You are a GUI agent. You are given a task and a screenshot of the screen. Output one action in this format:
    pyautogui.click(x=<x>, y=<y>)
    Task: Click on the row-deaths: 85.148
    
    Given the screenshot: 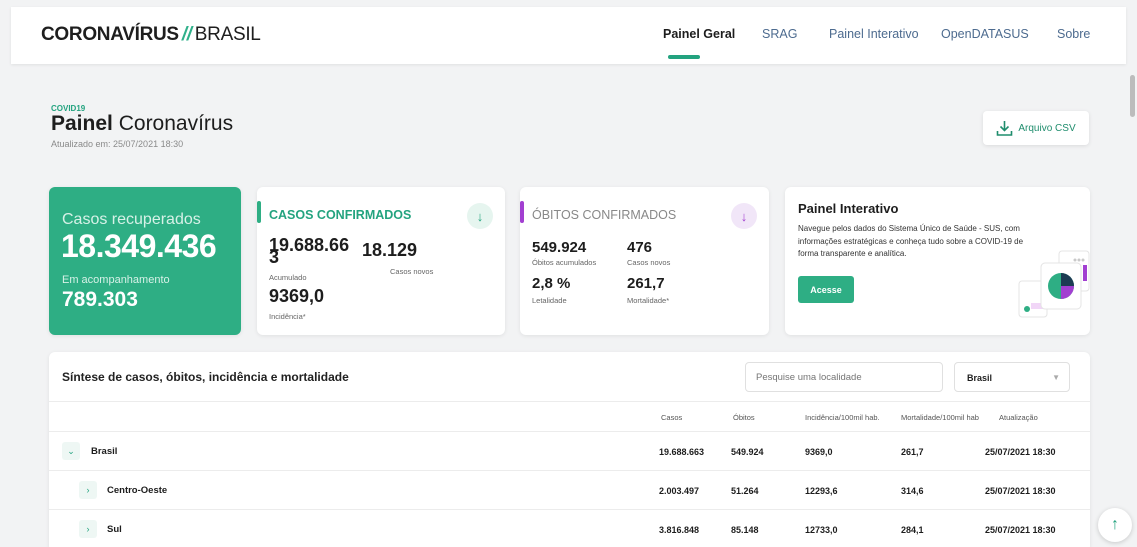 What is the action you would take?
    pyautogui.click(x=745, y=530)
    